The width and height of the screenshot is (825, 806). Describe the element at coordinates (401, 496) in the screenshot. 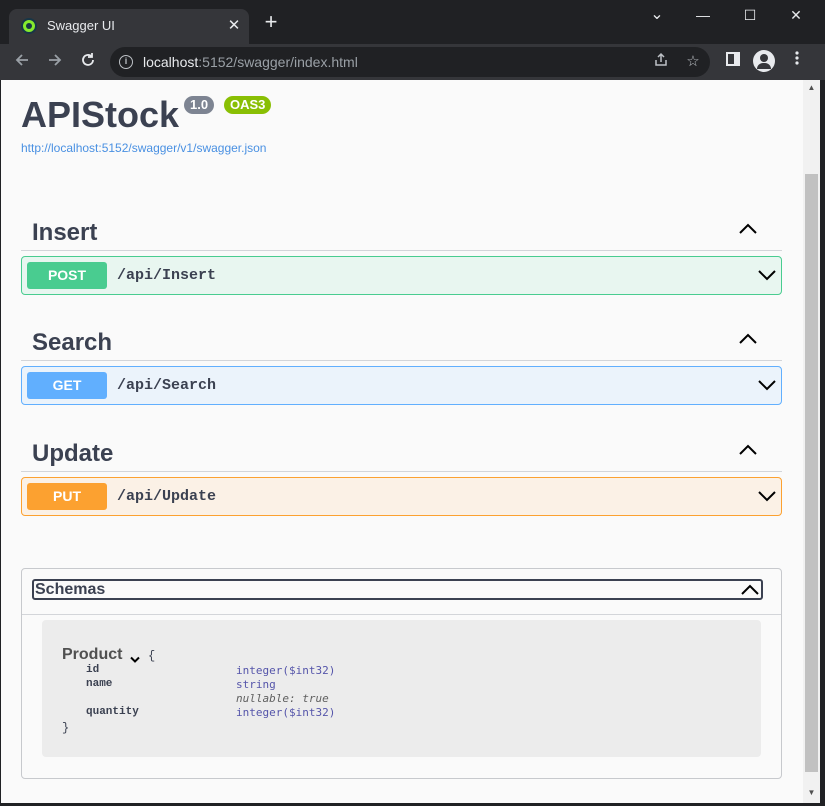

I see `operation-put-update: PUT /api/Update` at that location.